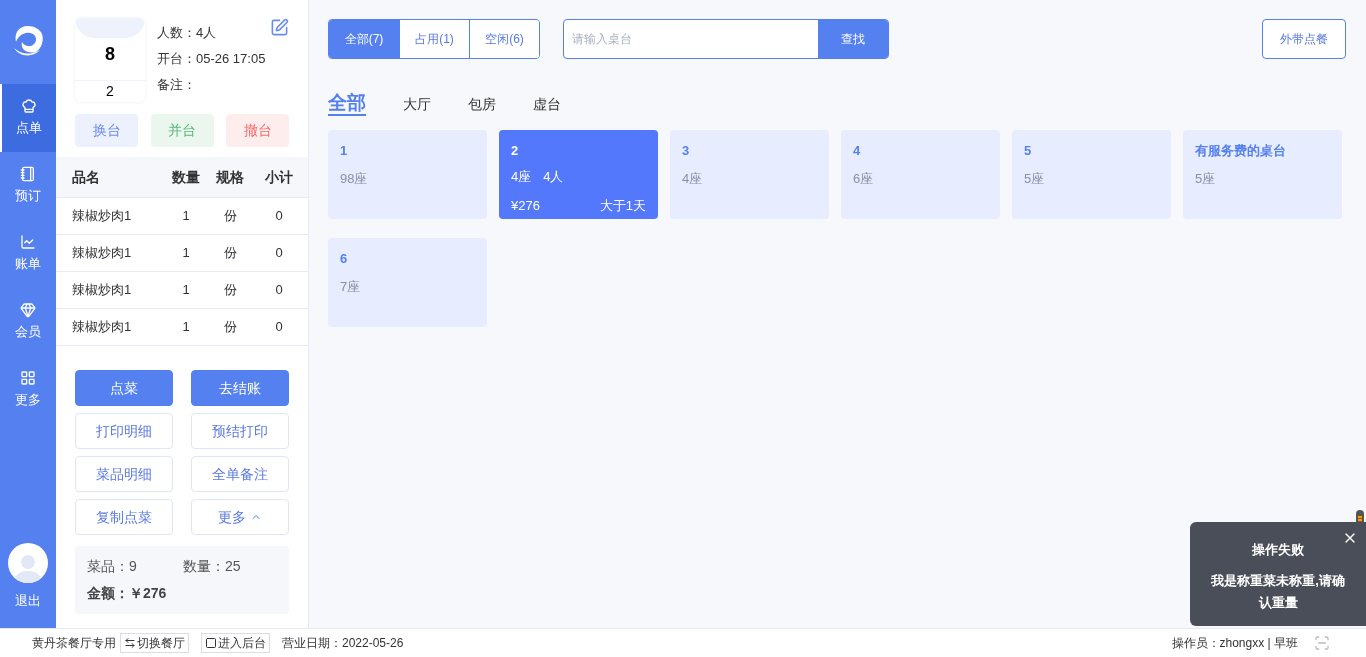 The width and height of the screenshot is (1366, 657). I want to click on column-header: 品名, so click(86, 177).